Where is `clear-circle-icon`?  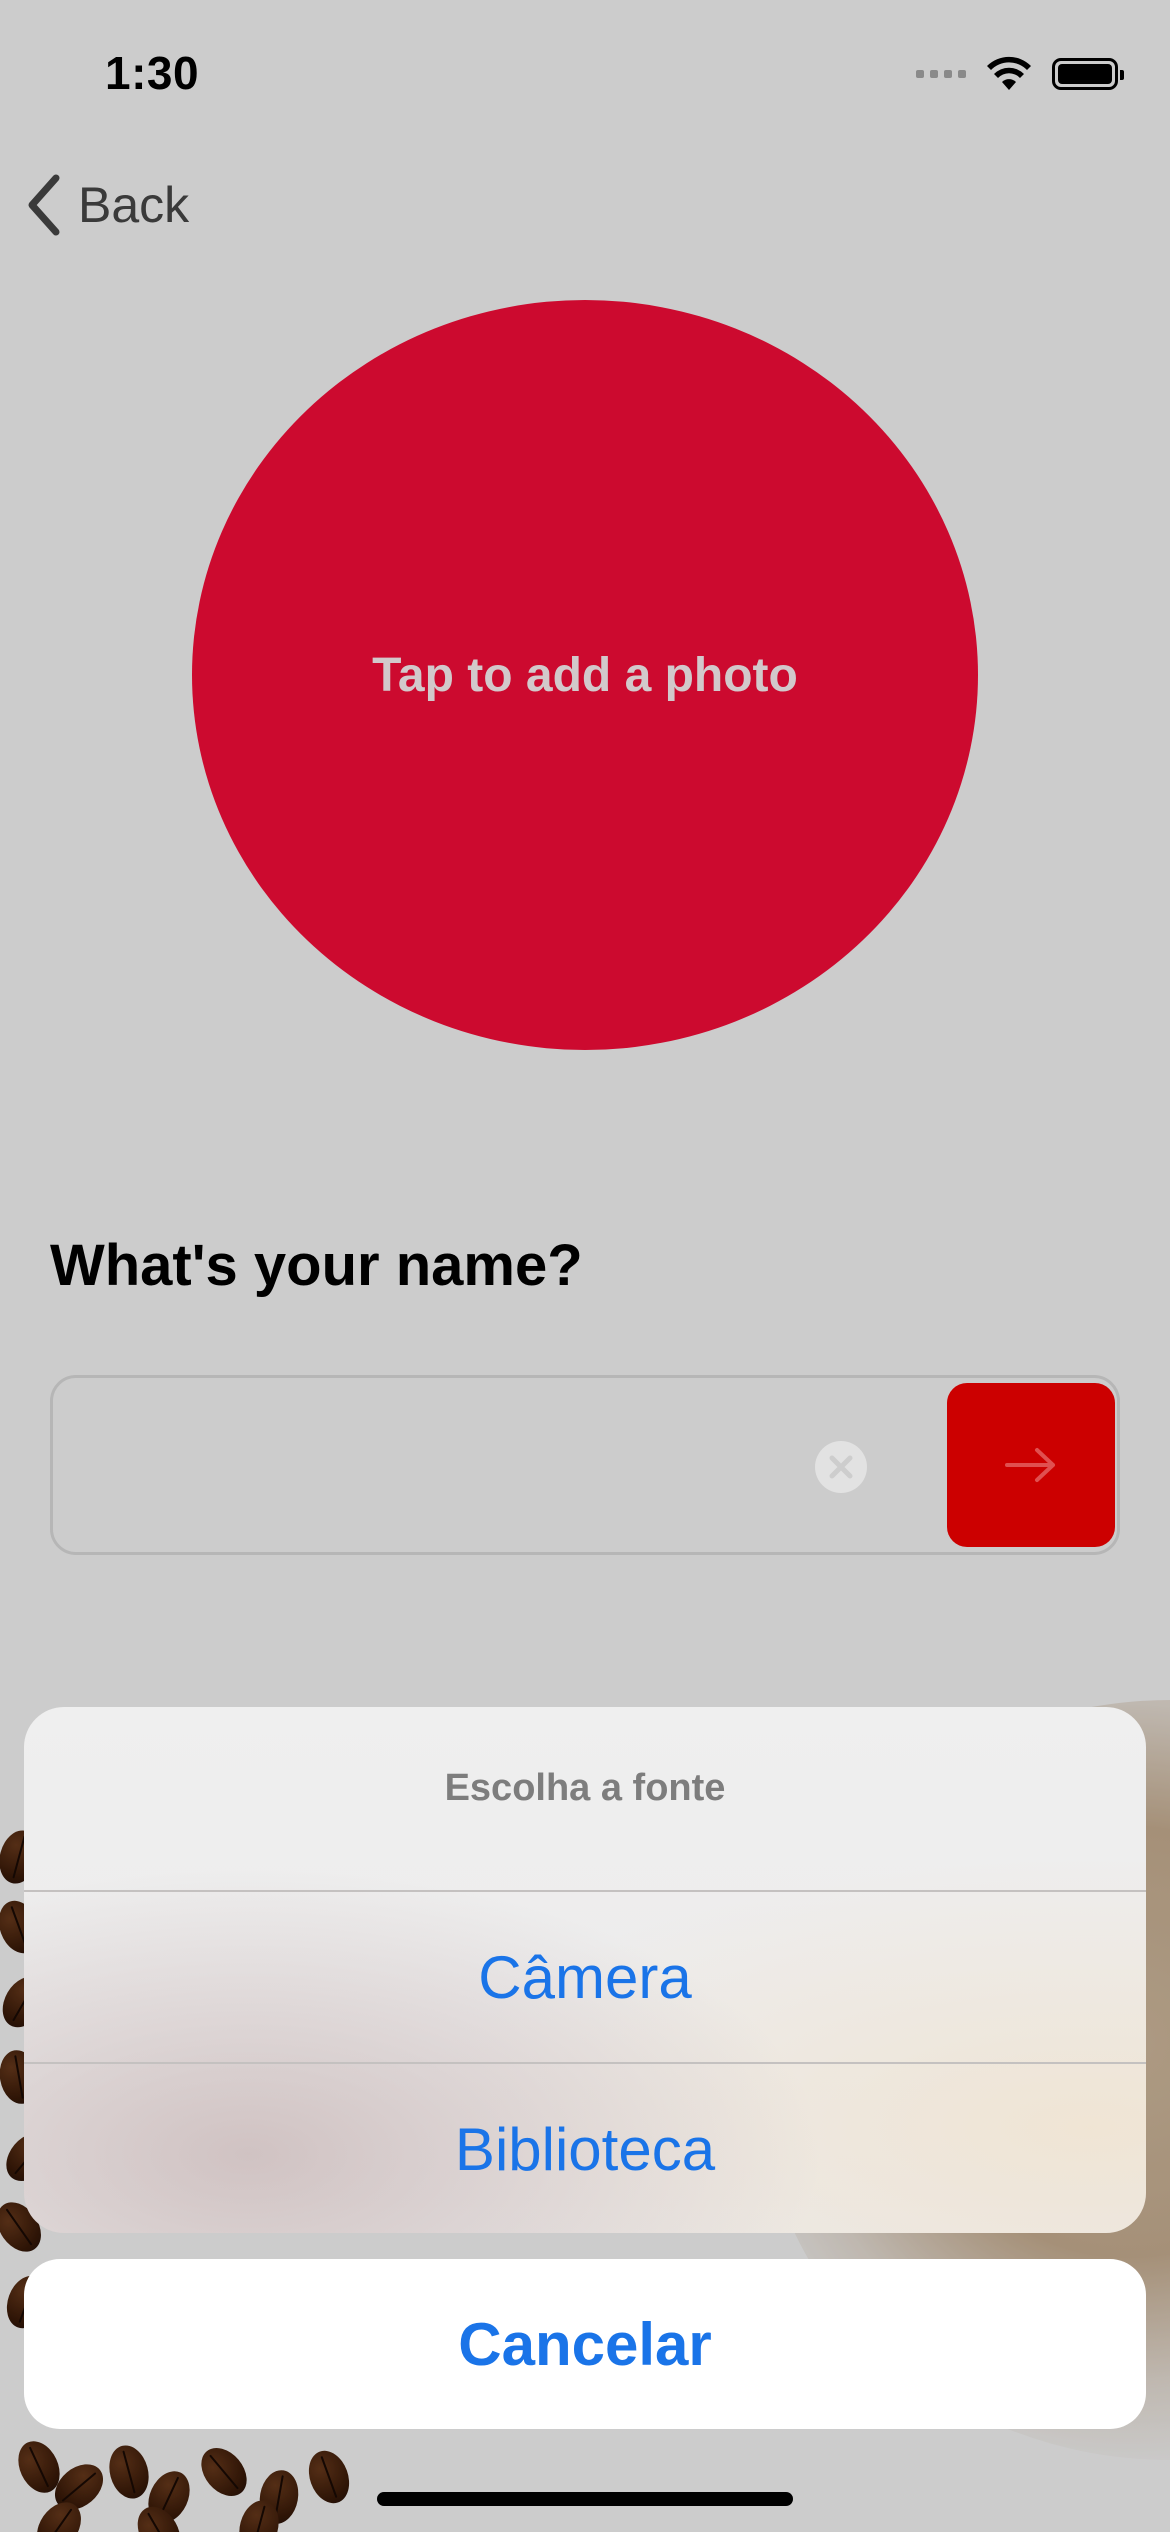 clear-circle-icon is located at coordinates (841, 1467).